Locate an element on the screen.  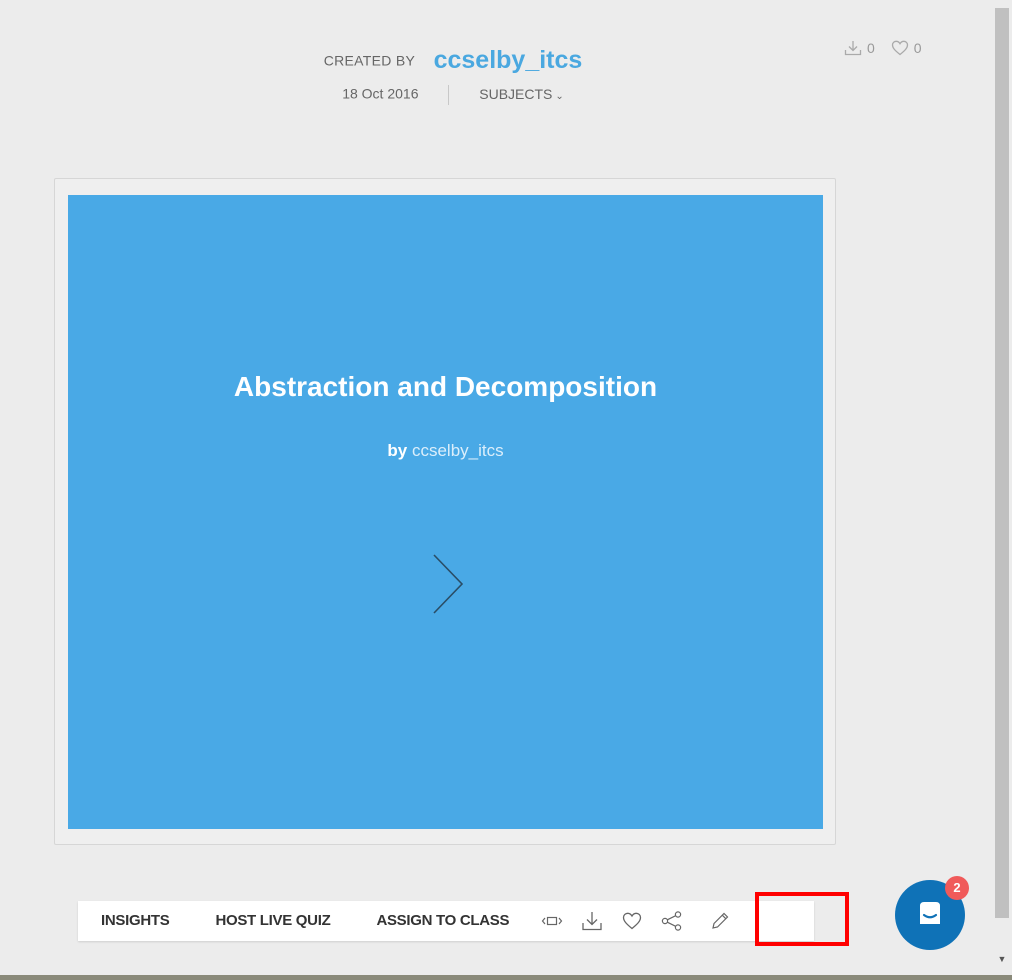
slide-by-label: by is located at coordinates (397, 450).